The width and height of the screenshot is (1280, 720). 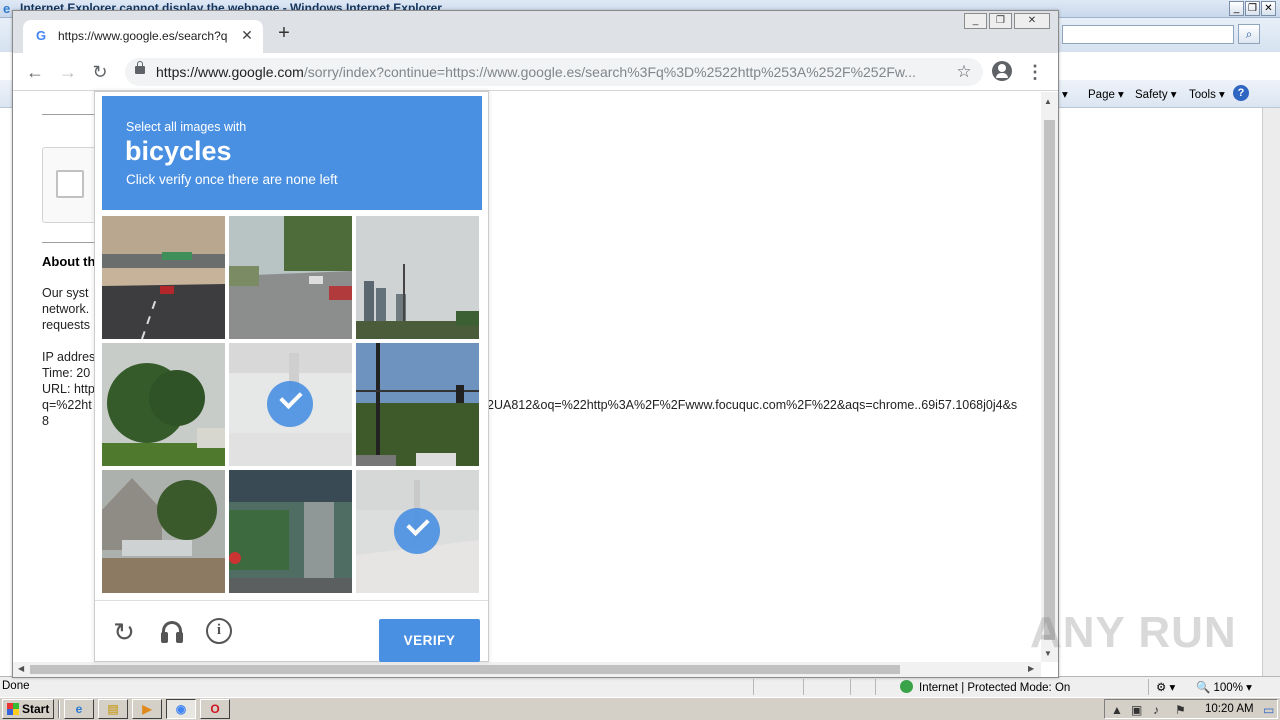 What do you see at coordinates (186, 127) in the screenshot?
I see `challenge-instruction: Select all images with` at bounding box center [186, 127].